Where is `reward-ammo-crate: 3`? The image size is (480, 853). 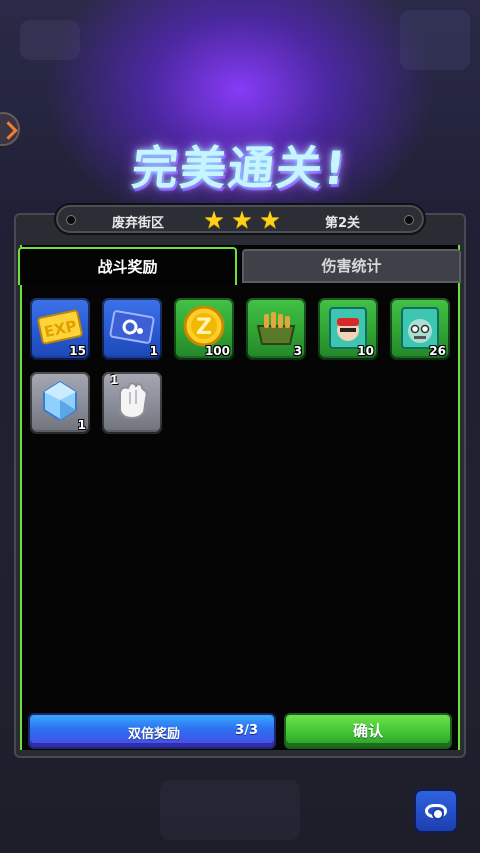
reward-ammo-crate: 3 is located at coordinates (276, 329).